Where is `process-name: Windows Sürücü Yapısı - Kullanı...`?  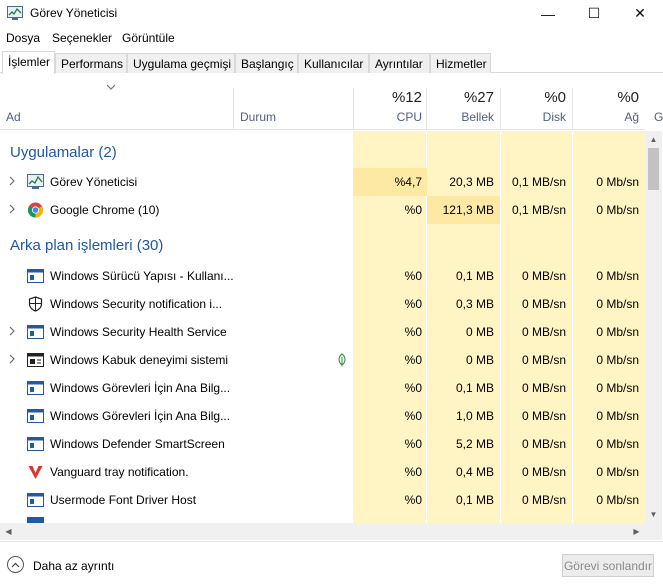 process-name: Windows Sürücü Yapısı - Kullanı... is located at coordinates (142, 276).